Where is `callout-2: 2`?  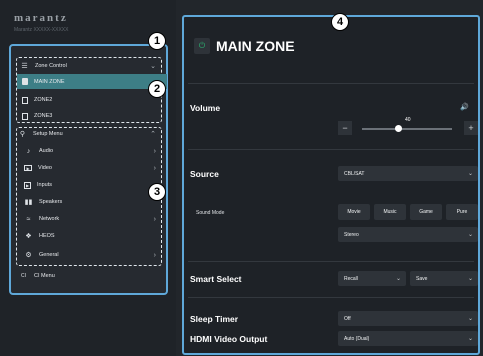 callout-2: 2 is located at coordinates (157, 89).